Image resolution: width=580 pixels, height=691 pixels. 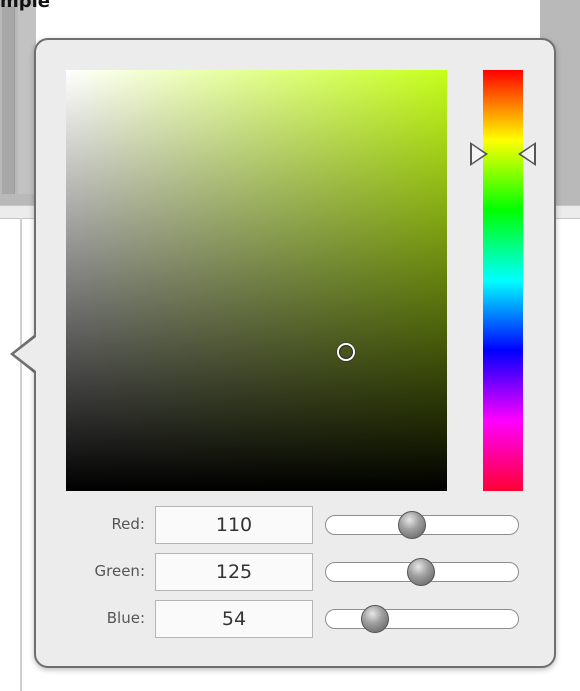 I want to click on blue-label: Blue:, so click(x=125, y=618).